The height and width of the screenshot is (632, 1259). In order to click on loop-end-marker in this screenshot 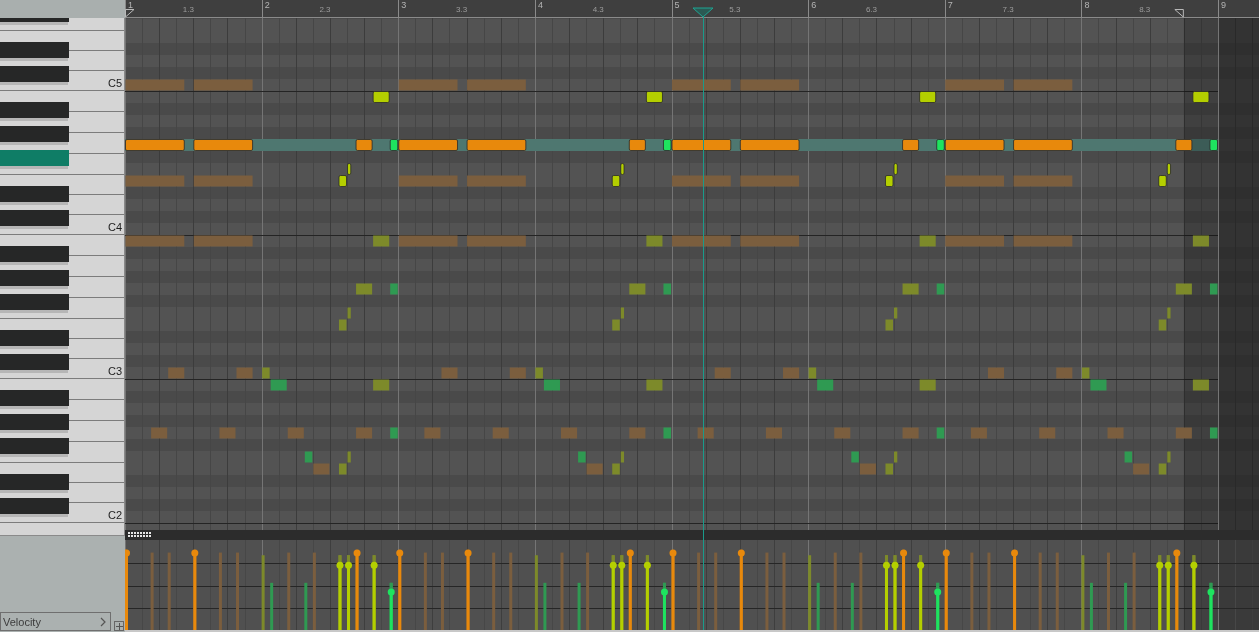, I will do `click(1179, 13)`.